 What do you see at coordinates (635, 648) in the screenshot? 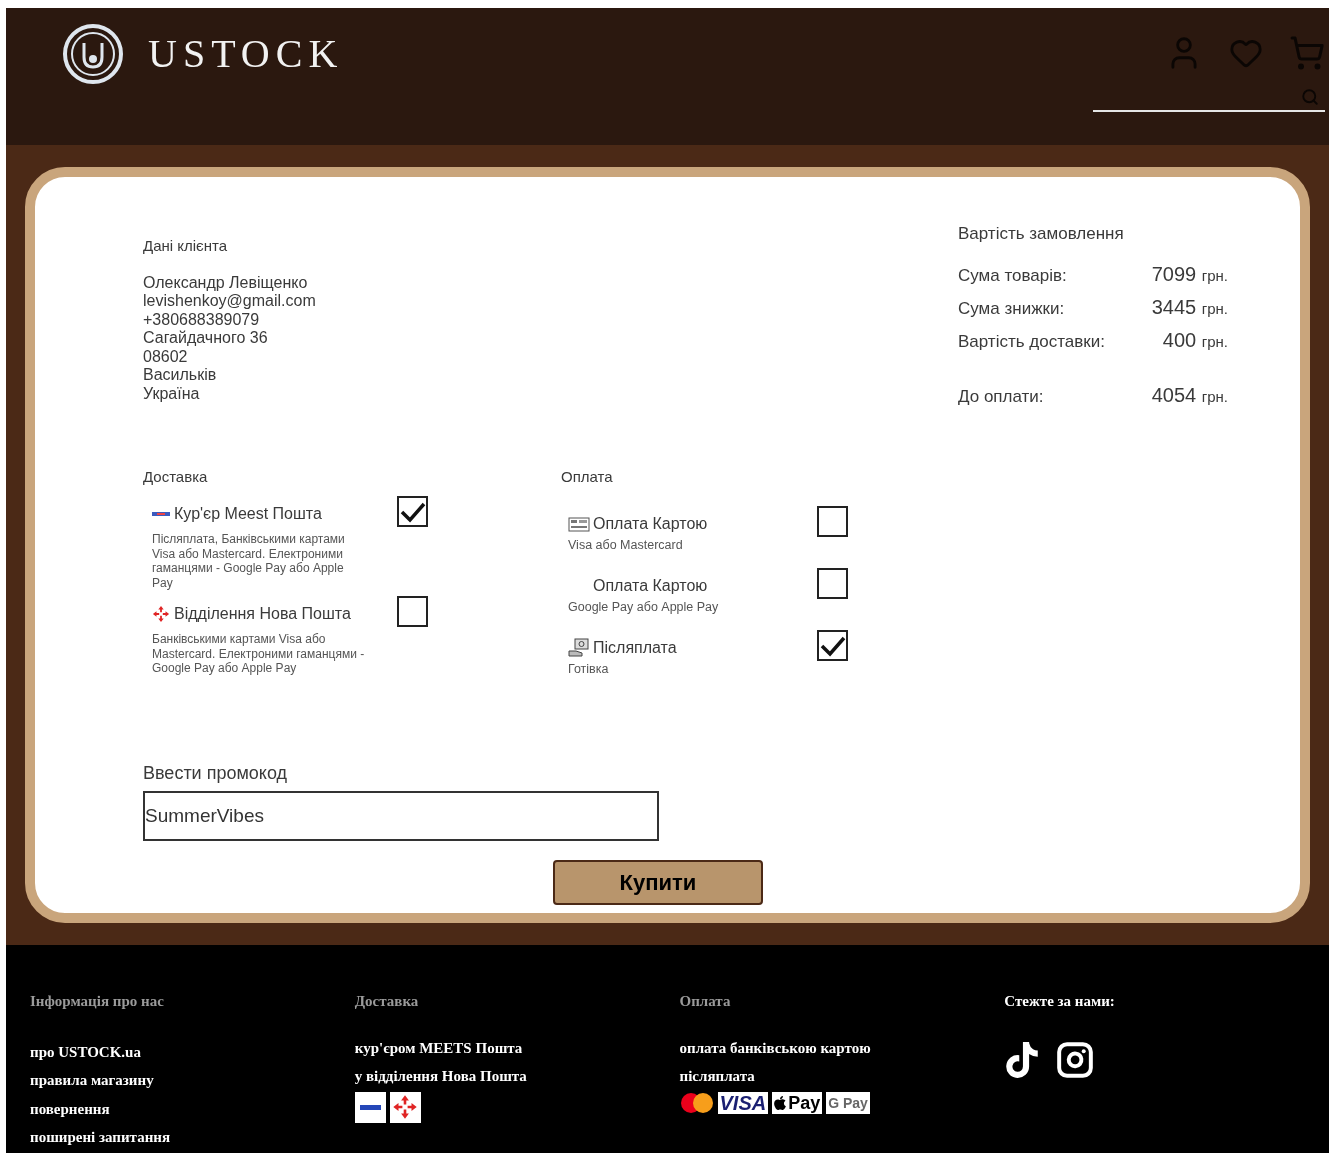
I see `payment-option-title: Післяплата` at bounding box center [635, 648].